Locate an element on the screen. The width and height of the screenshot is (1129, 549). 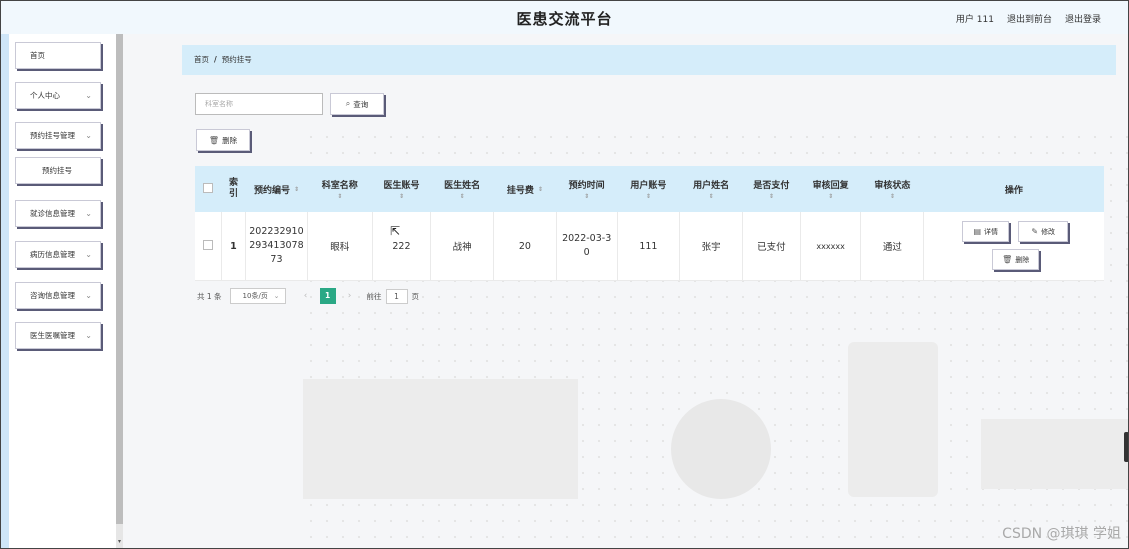
department-search-input is located at coordinates (259, 104).